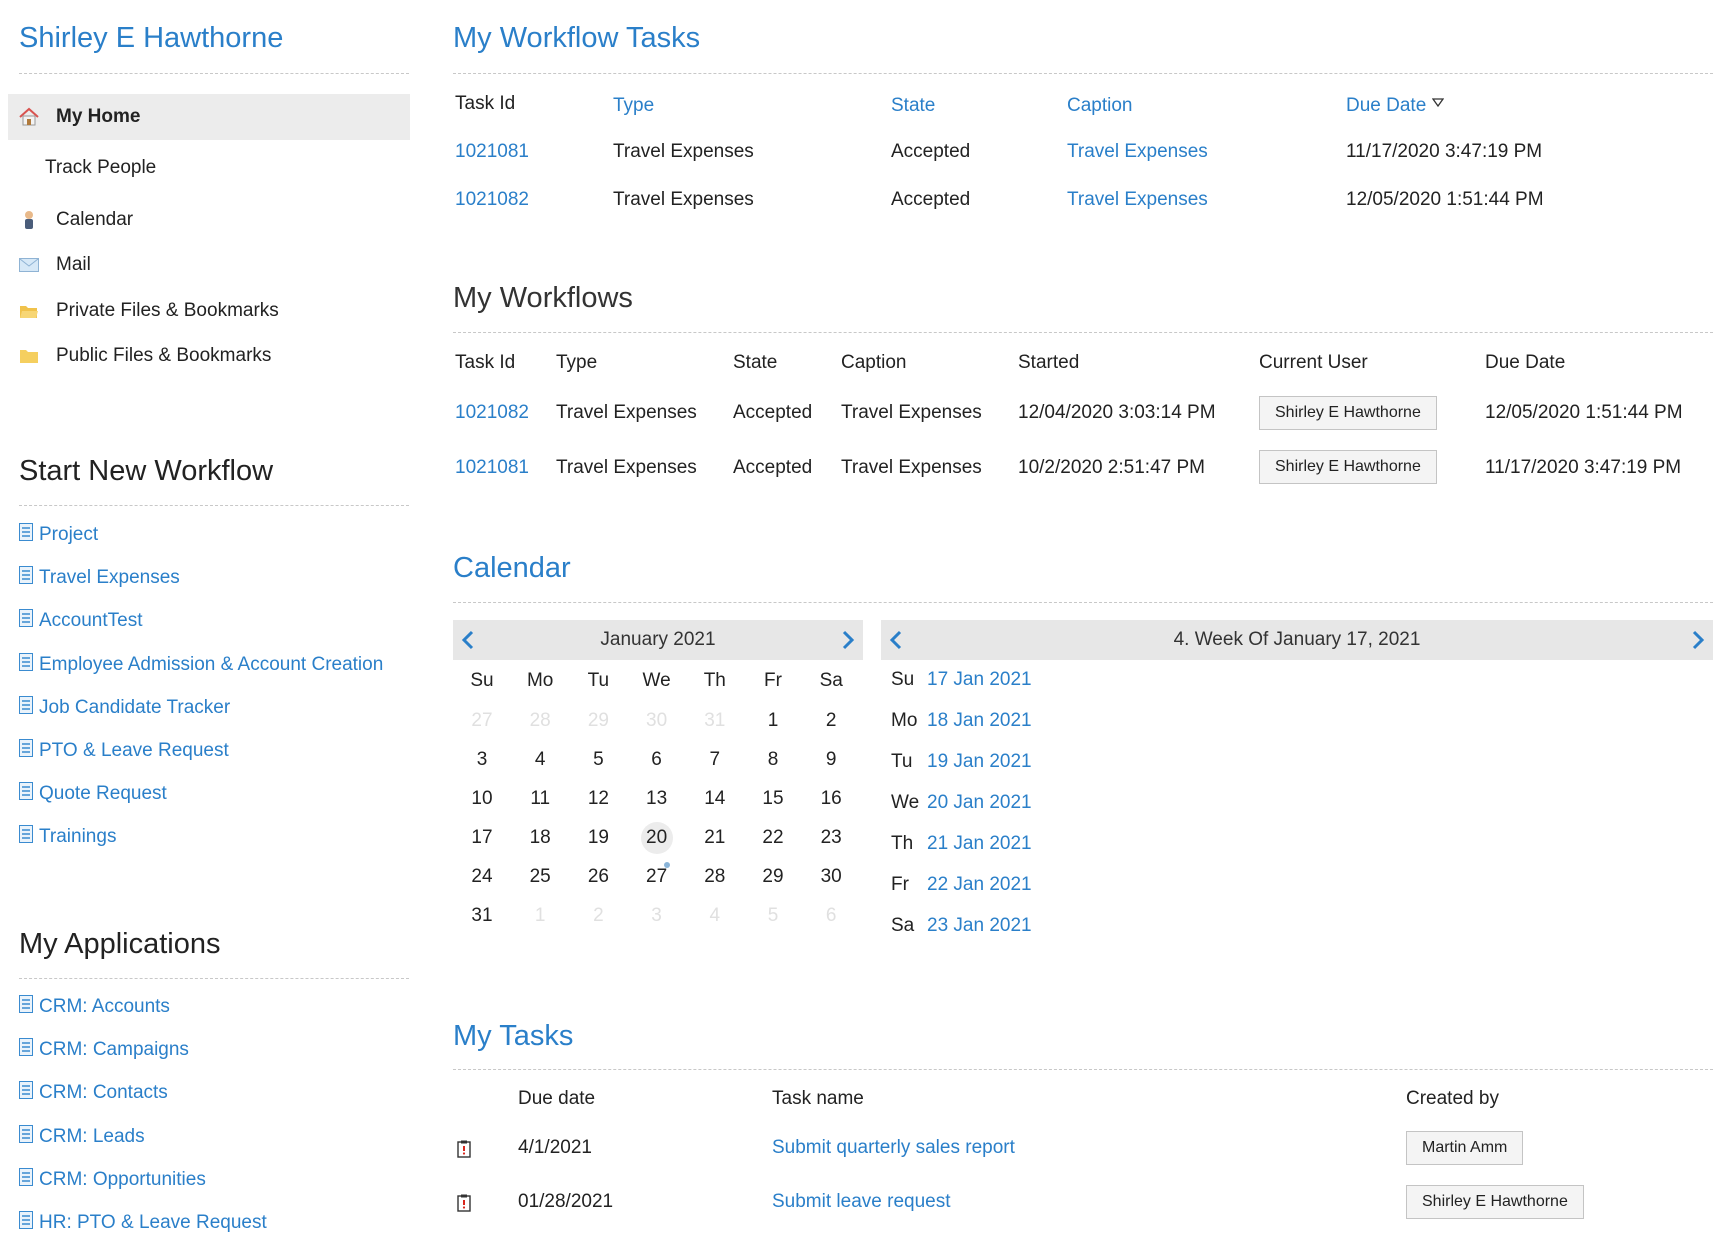  Describe the element at coordinates (58, 535) in the screenshot. I see `start-workflow-link: Project` at that location.